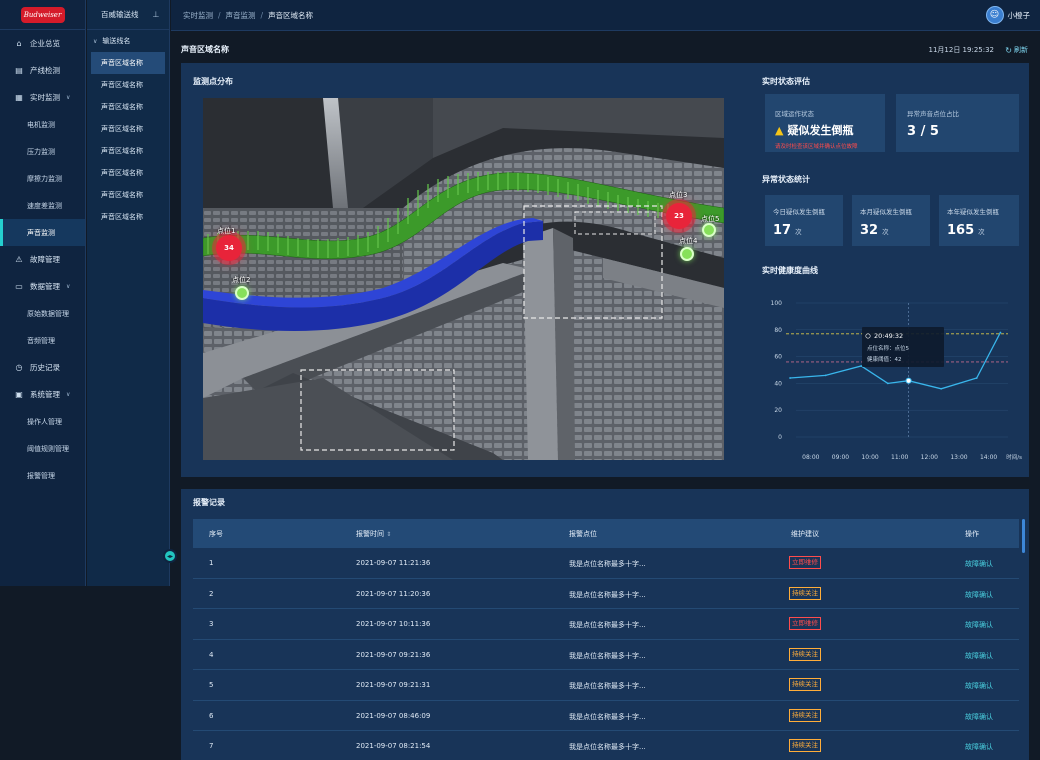  Describe the element at coordinates (393, 593) in the screenshot. I see `alarm-time: 2021-09-07 11:20:36` at that location.